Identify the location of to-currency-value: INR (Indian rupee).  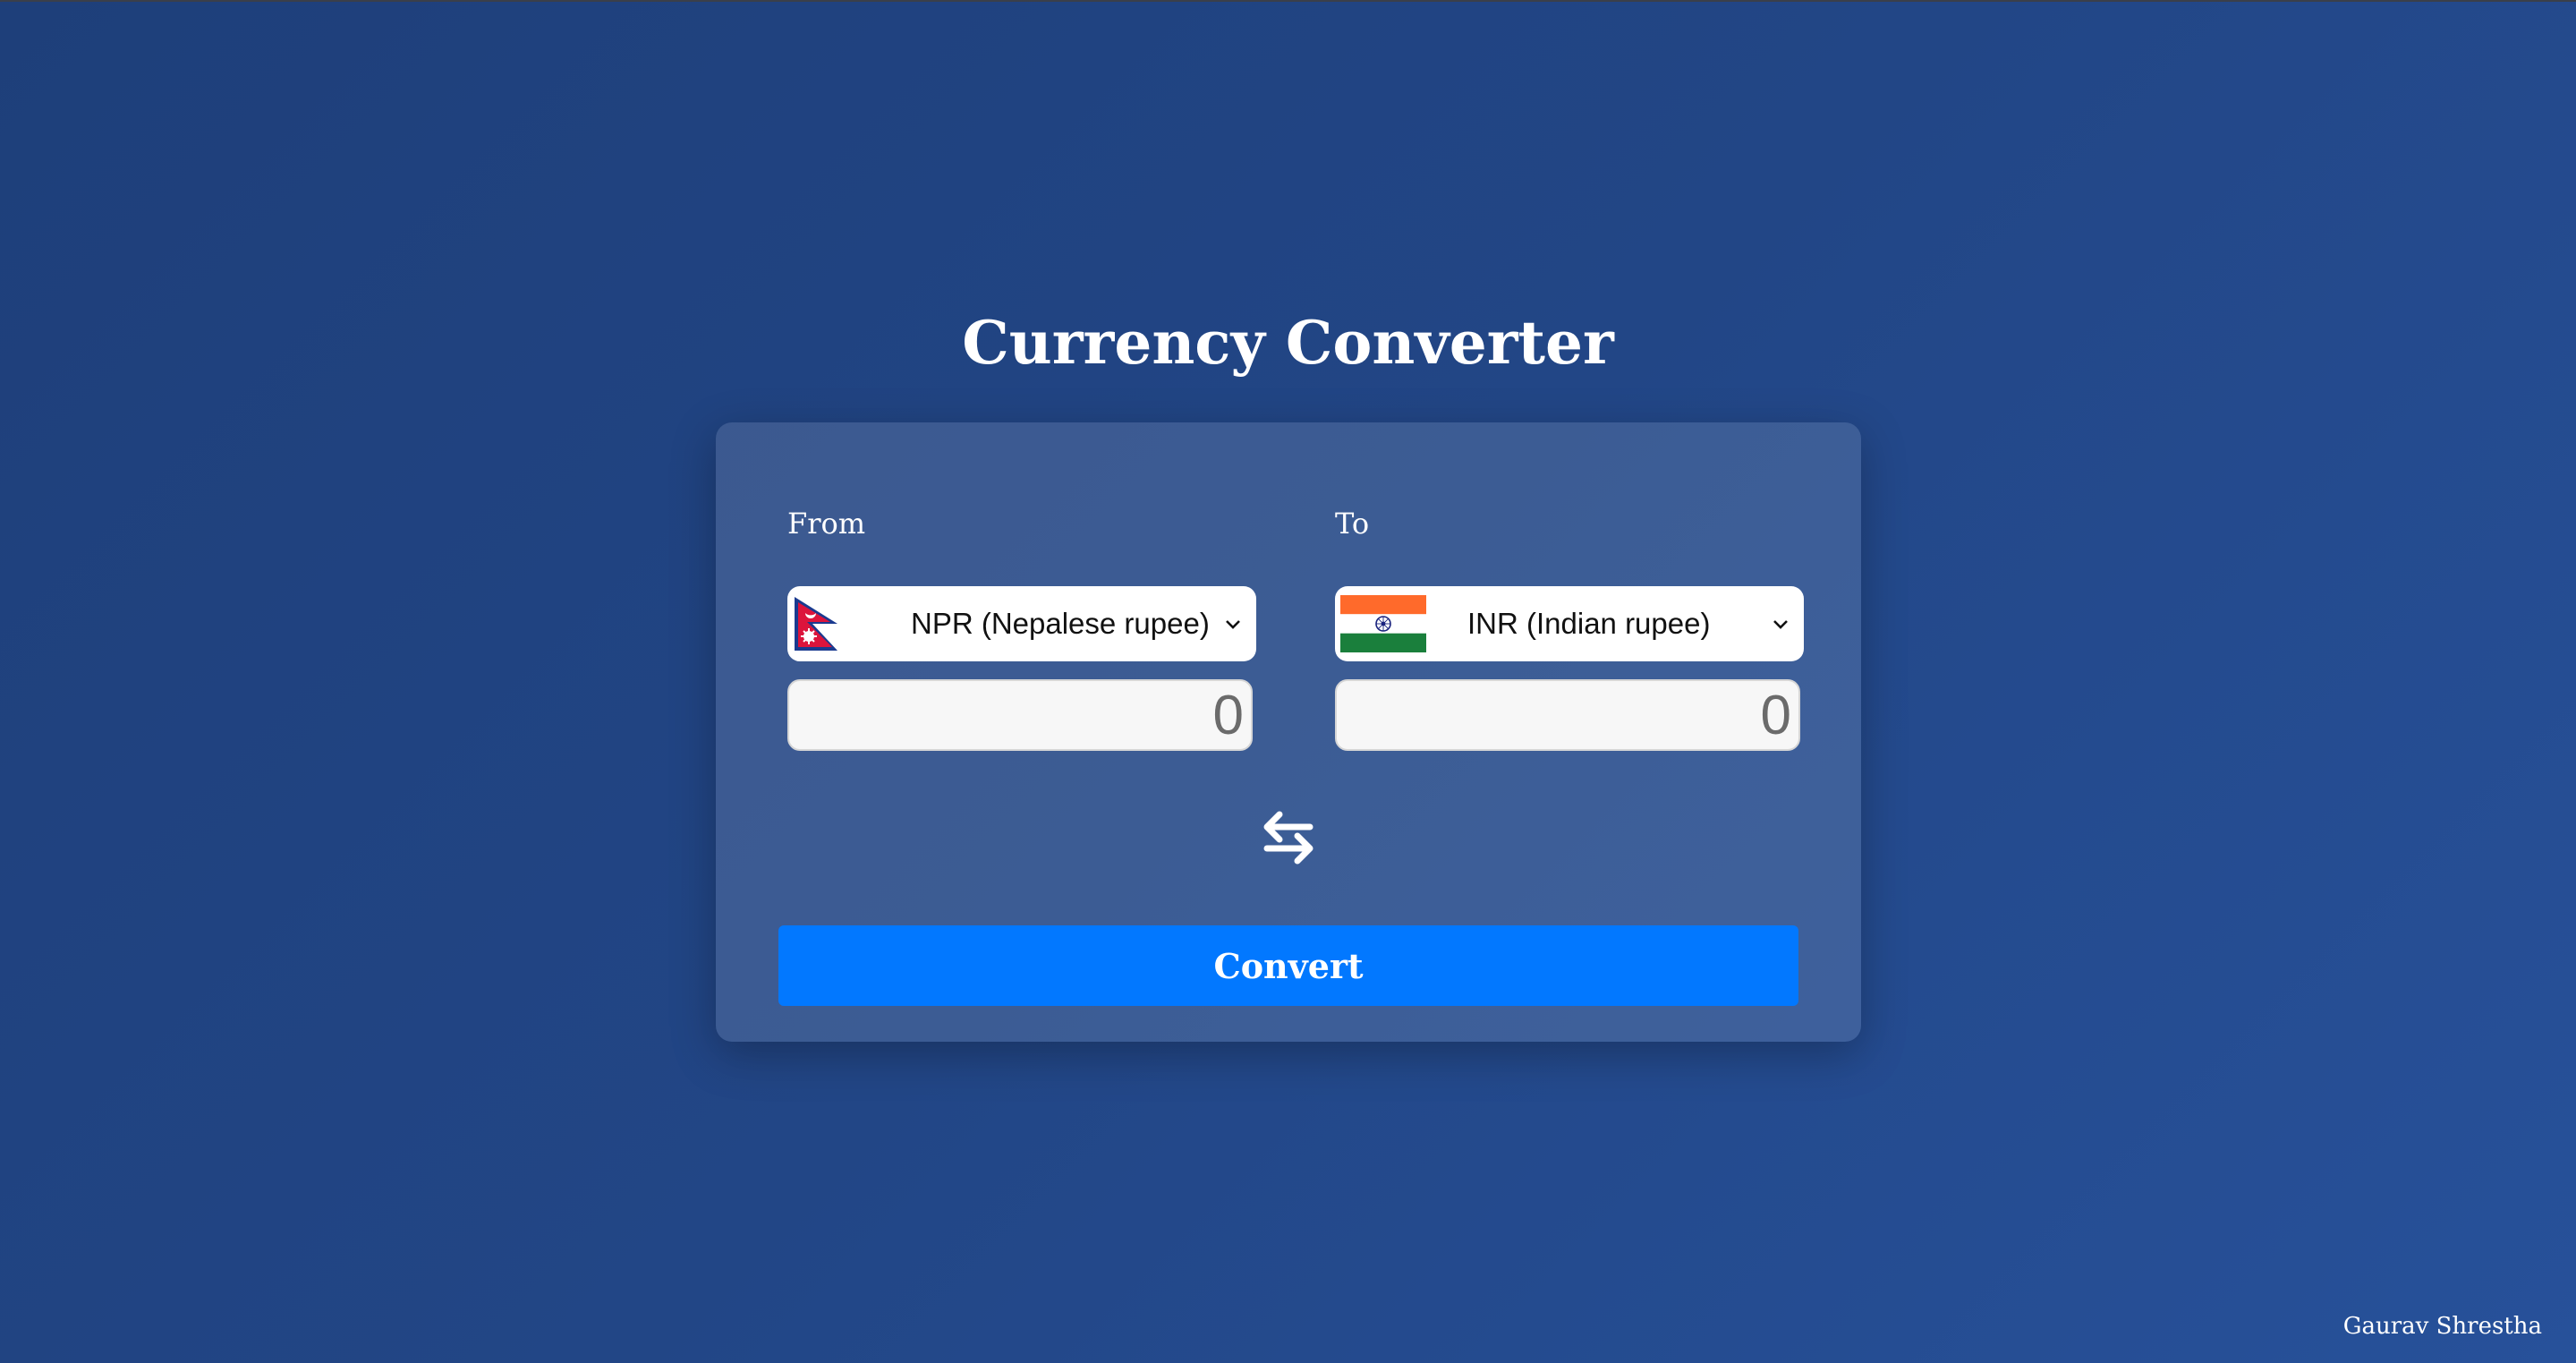
(1589, 624).